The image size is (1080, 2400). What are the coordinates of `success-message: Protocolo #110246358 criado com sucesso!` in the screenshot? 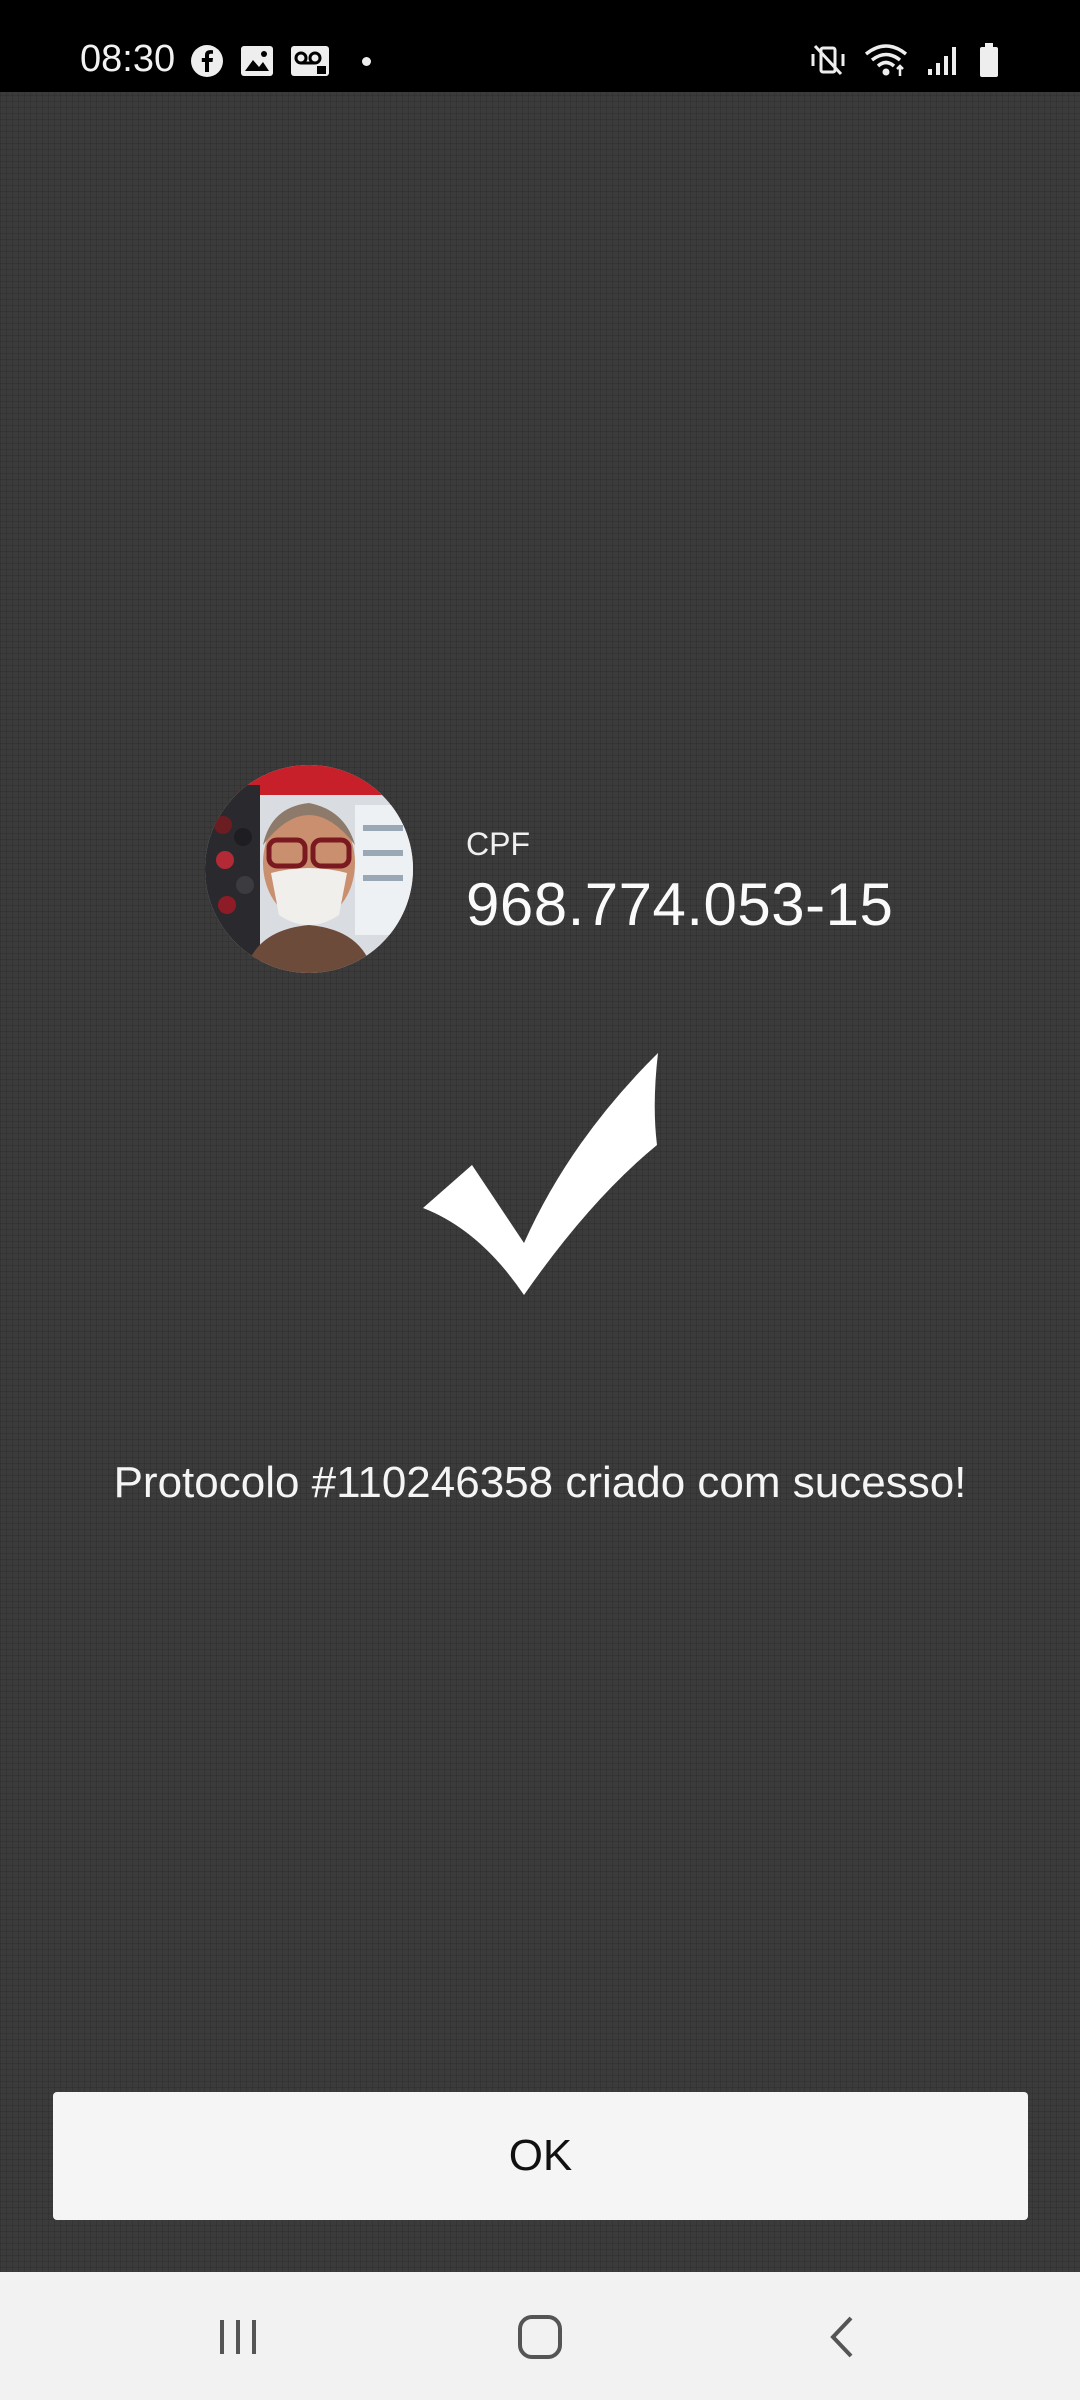 It's located at (540, 1482).